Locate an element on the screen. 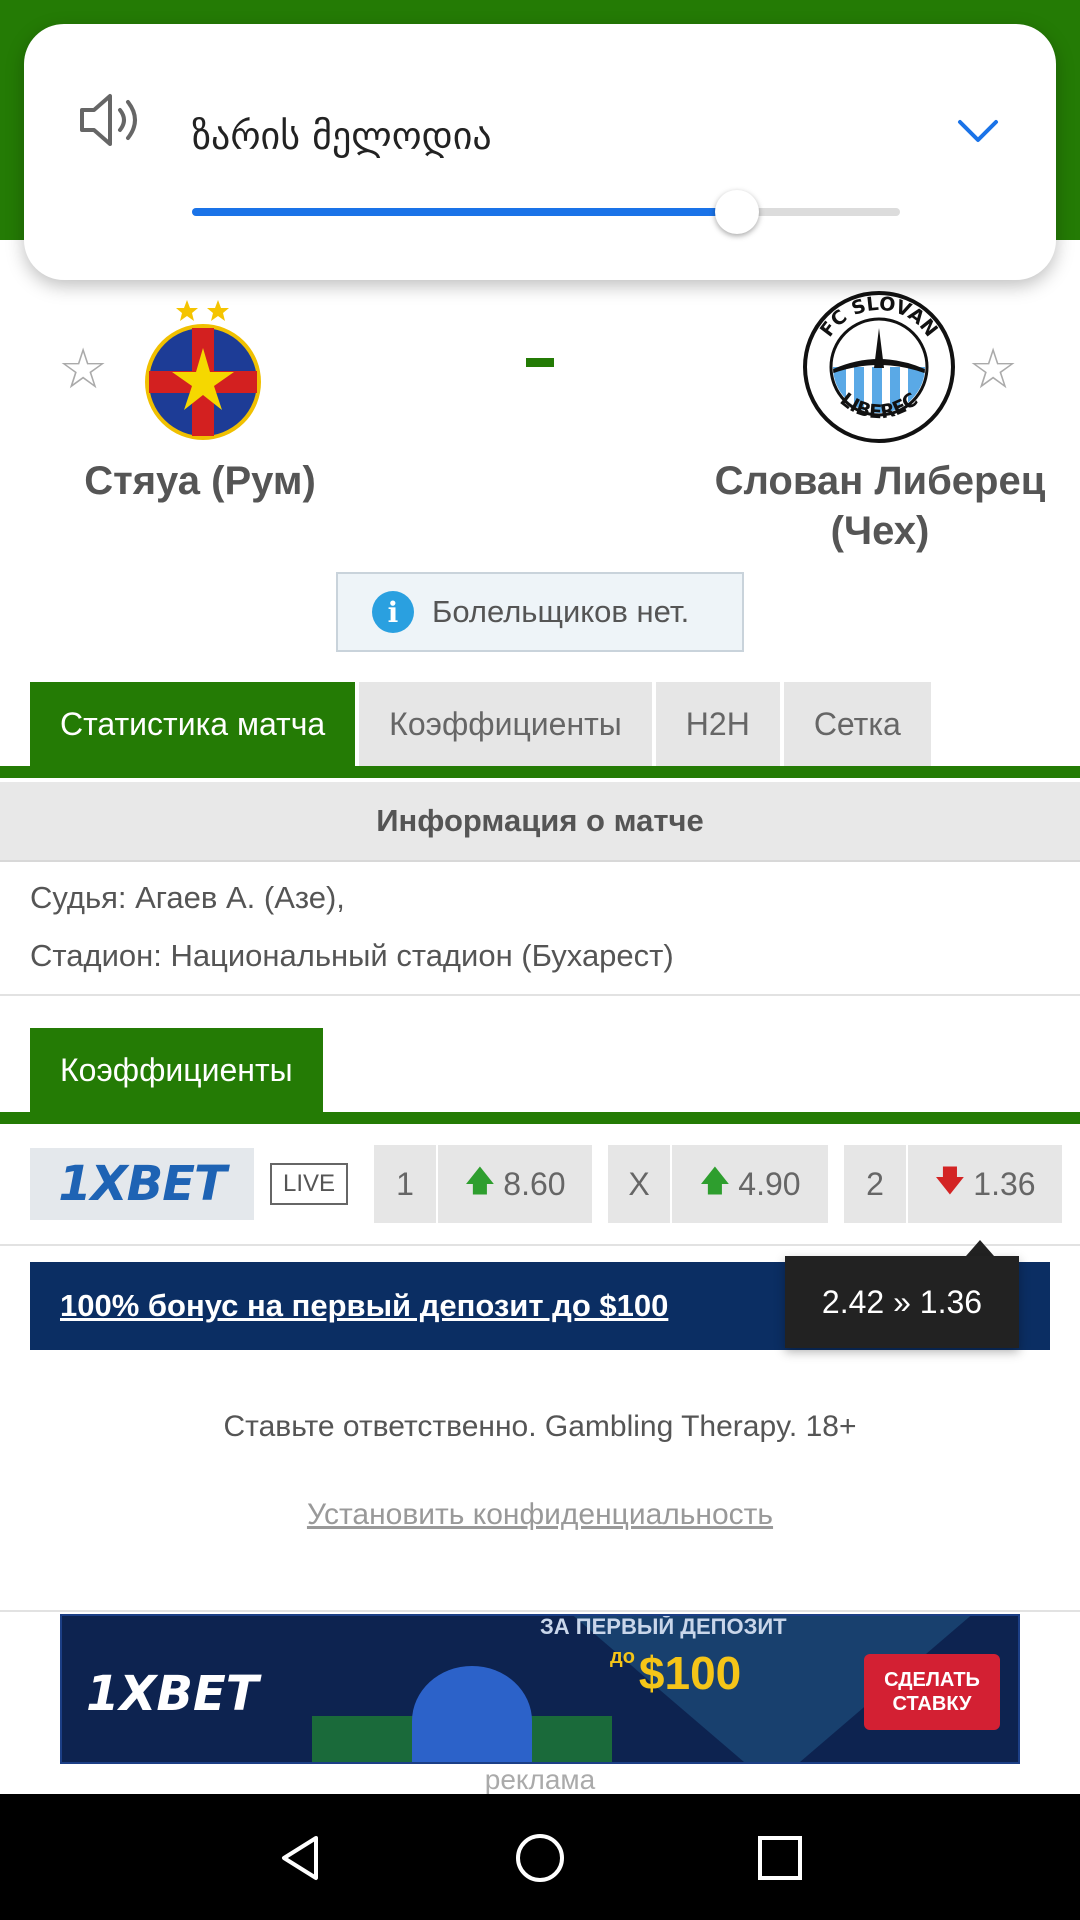  bonus-link: 100% бонус на первый депозит до $100 is located at coordinates (364, 1306).